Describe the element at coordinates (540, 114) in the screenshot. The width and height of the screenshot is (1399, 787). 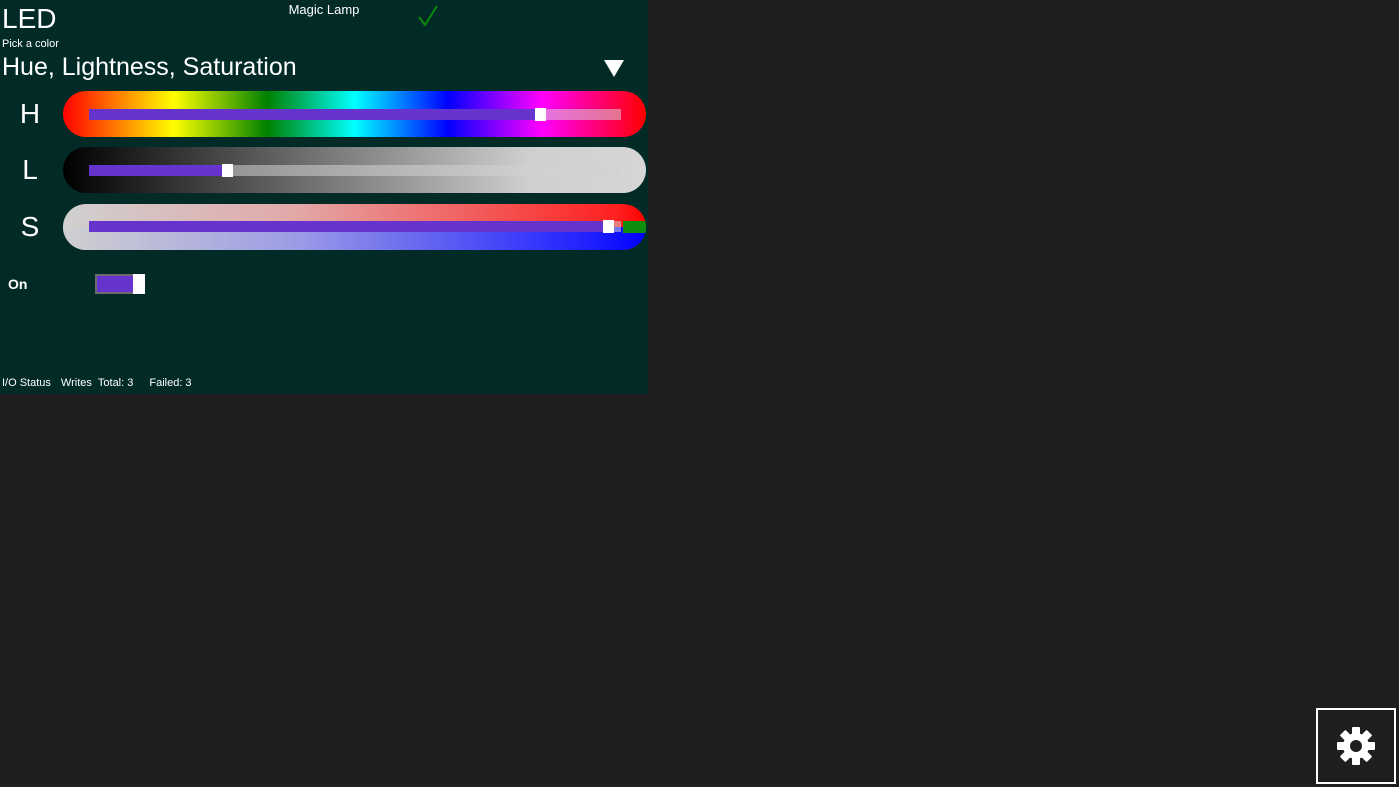
I see `hue-slider-thumb` at that location.